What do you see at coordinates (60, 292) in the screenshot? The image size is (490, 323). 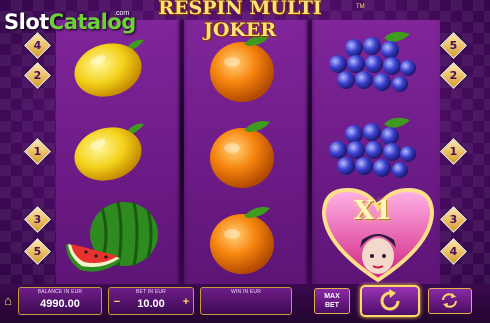 I see `balance-label: BALANCE IN EUR` at bounding box center [60, 292].